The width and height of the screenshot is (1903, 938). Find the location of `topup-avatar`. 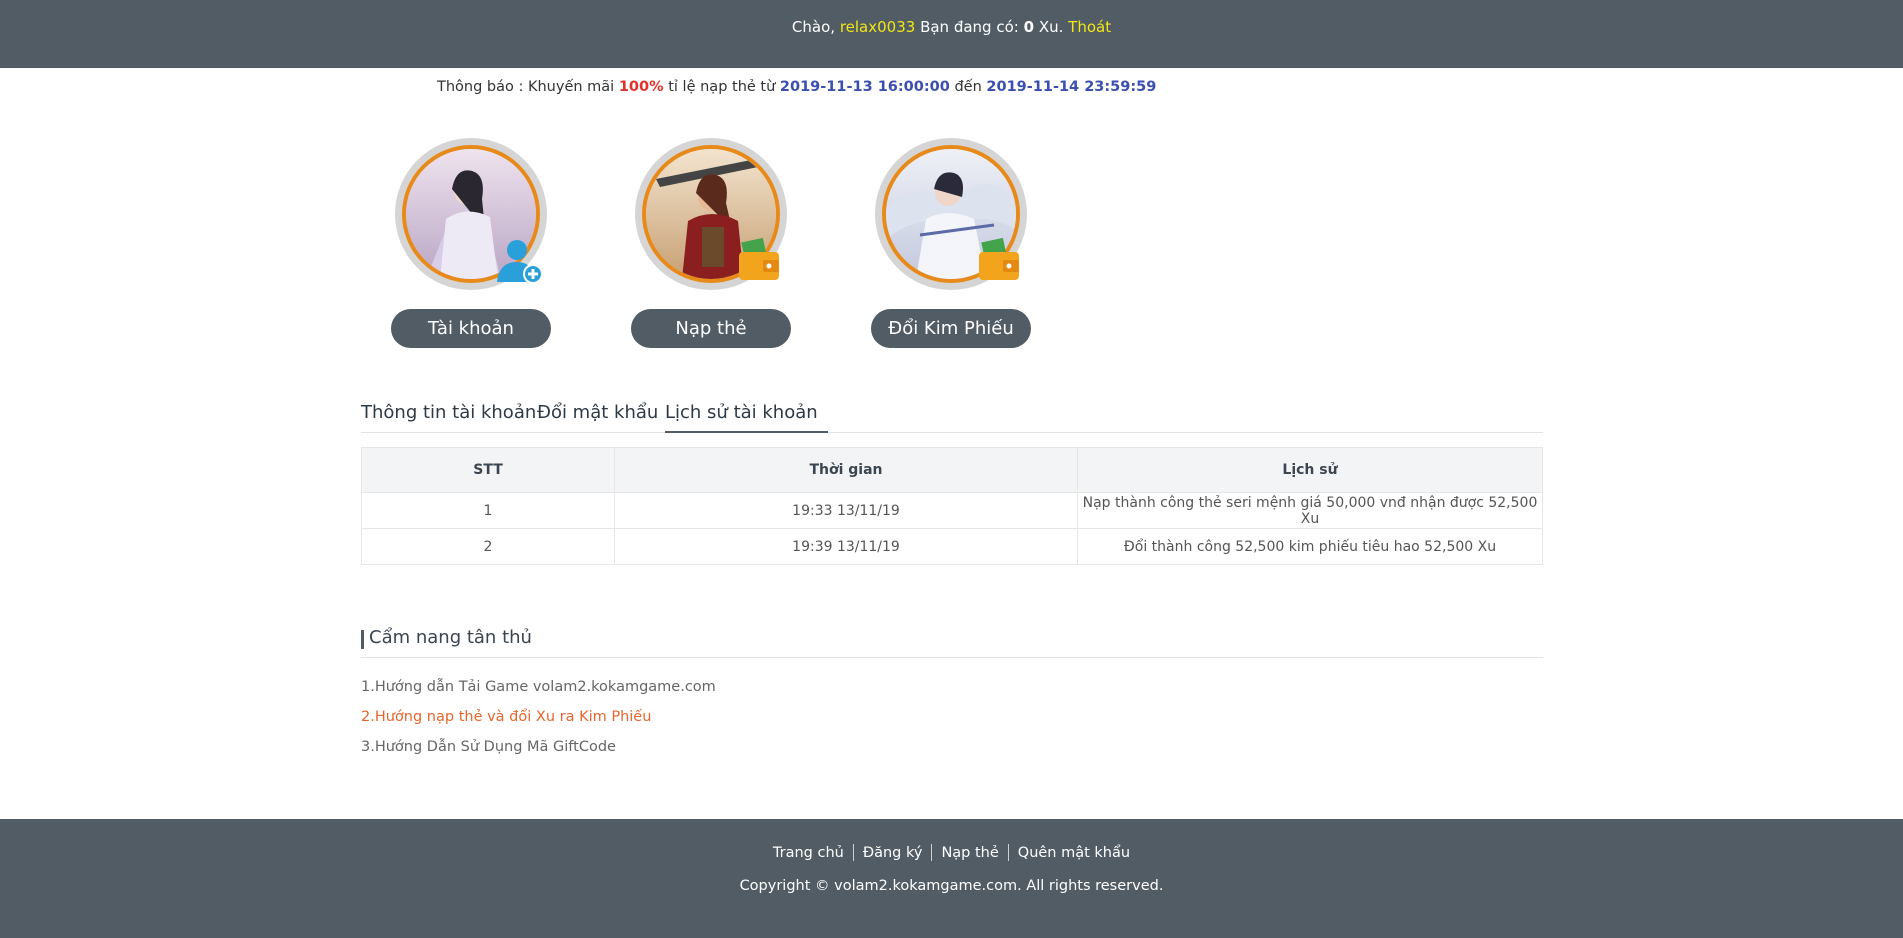

topup-avatar is located at coordinates (711, 214).